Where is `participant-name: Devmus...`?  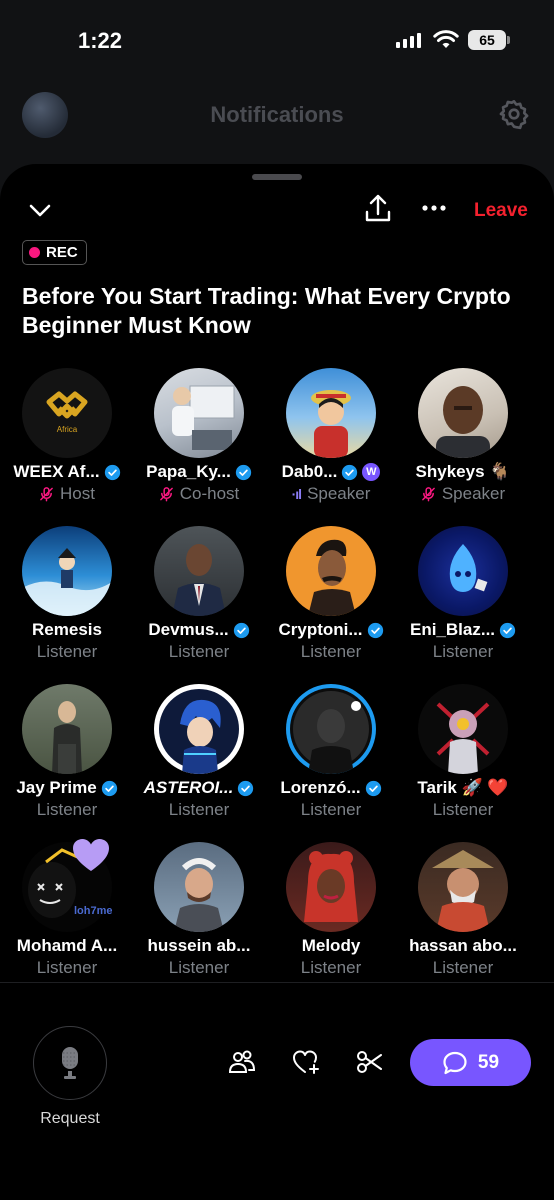
participant-name: Devmus... is located at coordinates (188, 629).